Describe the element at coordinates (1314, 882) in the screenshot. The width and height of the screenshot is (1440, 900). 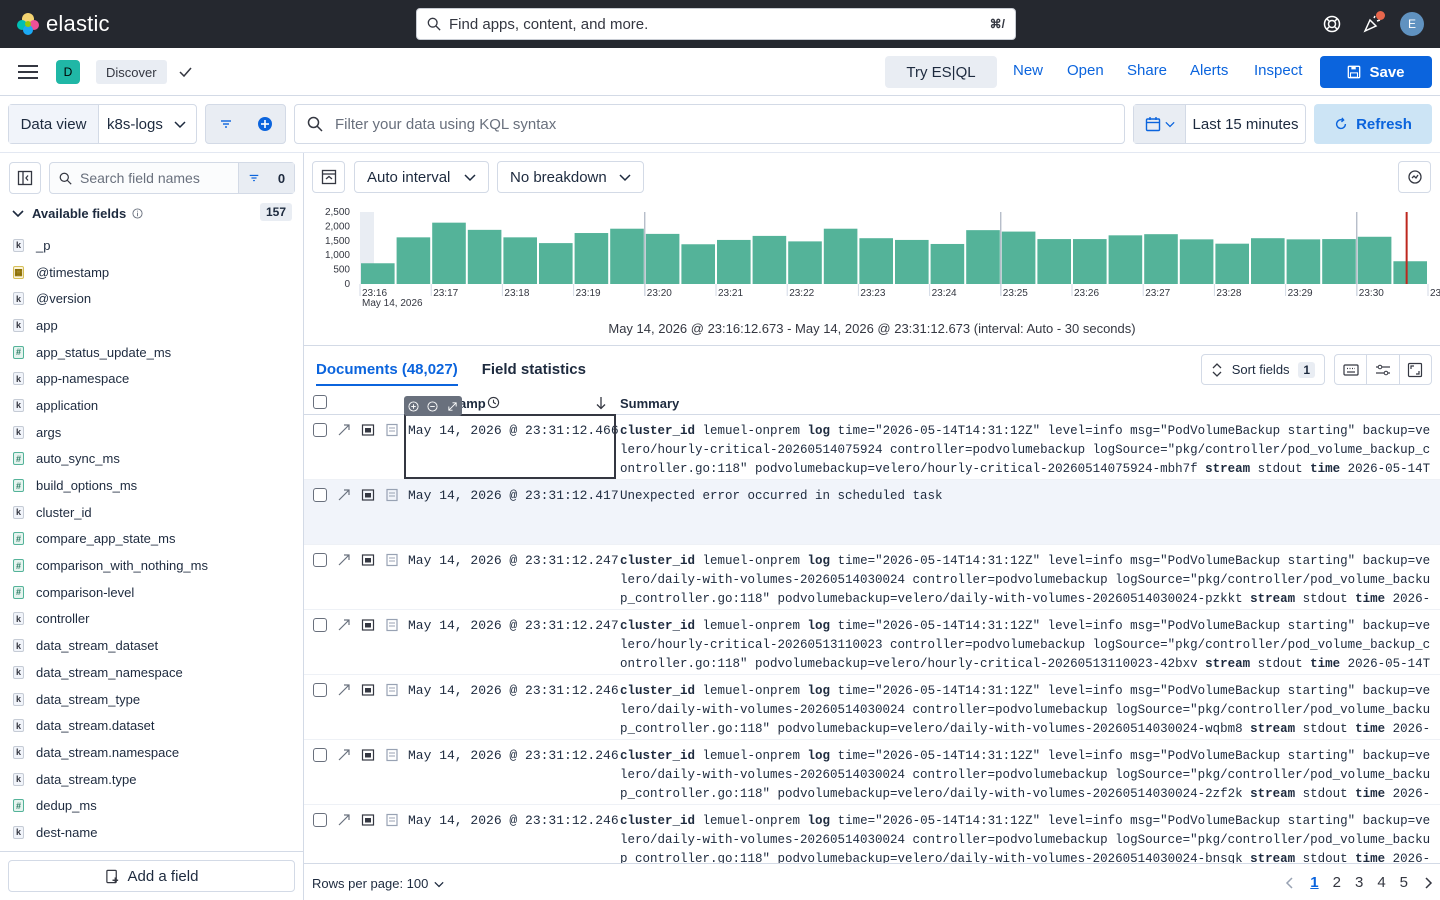
I see `page-link: 1` at that location.